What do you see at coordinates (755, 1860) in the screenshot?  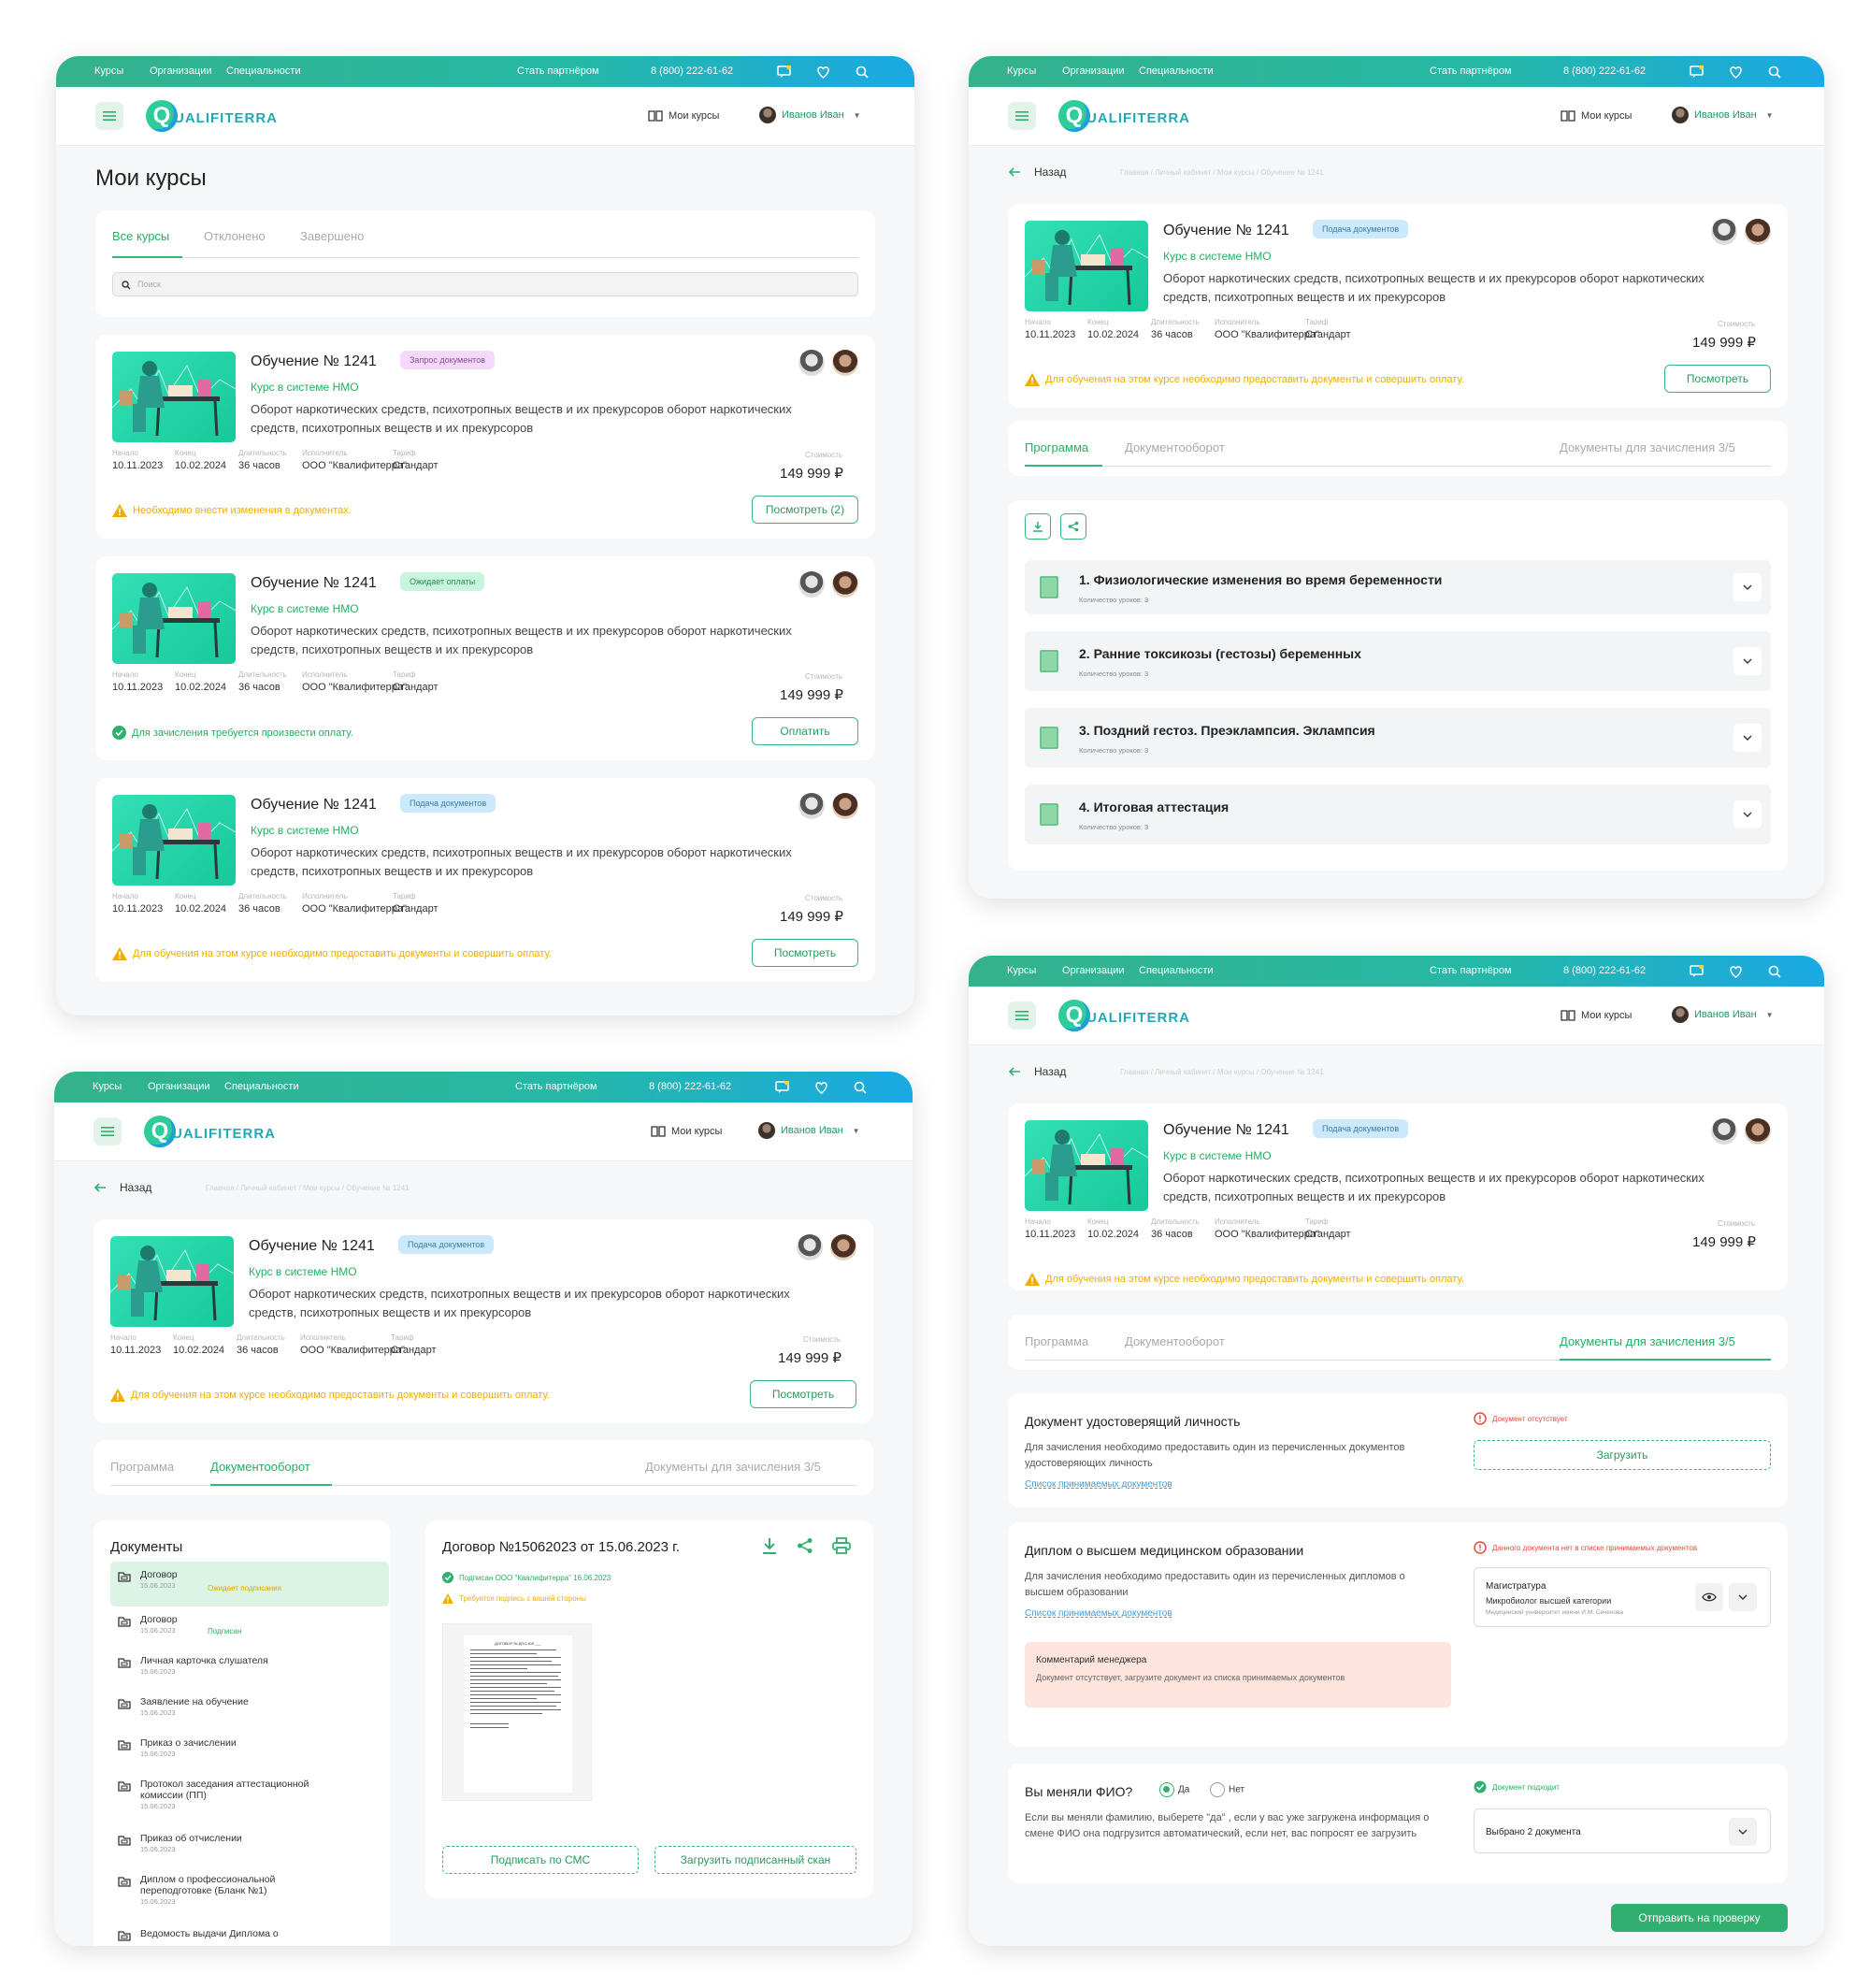 I see `upload-scan-button: Загрузить подписанный скан` at bounding box center [755, 1860].